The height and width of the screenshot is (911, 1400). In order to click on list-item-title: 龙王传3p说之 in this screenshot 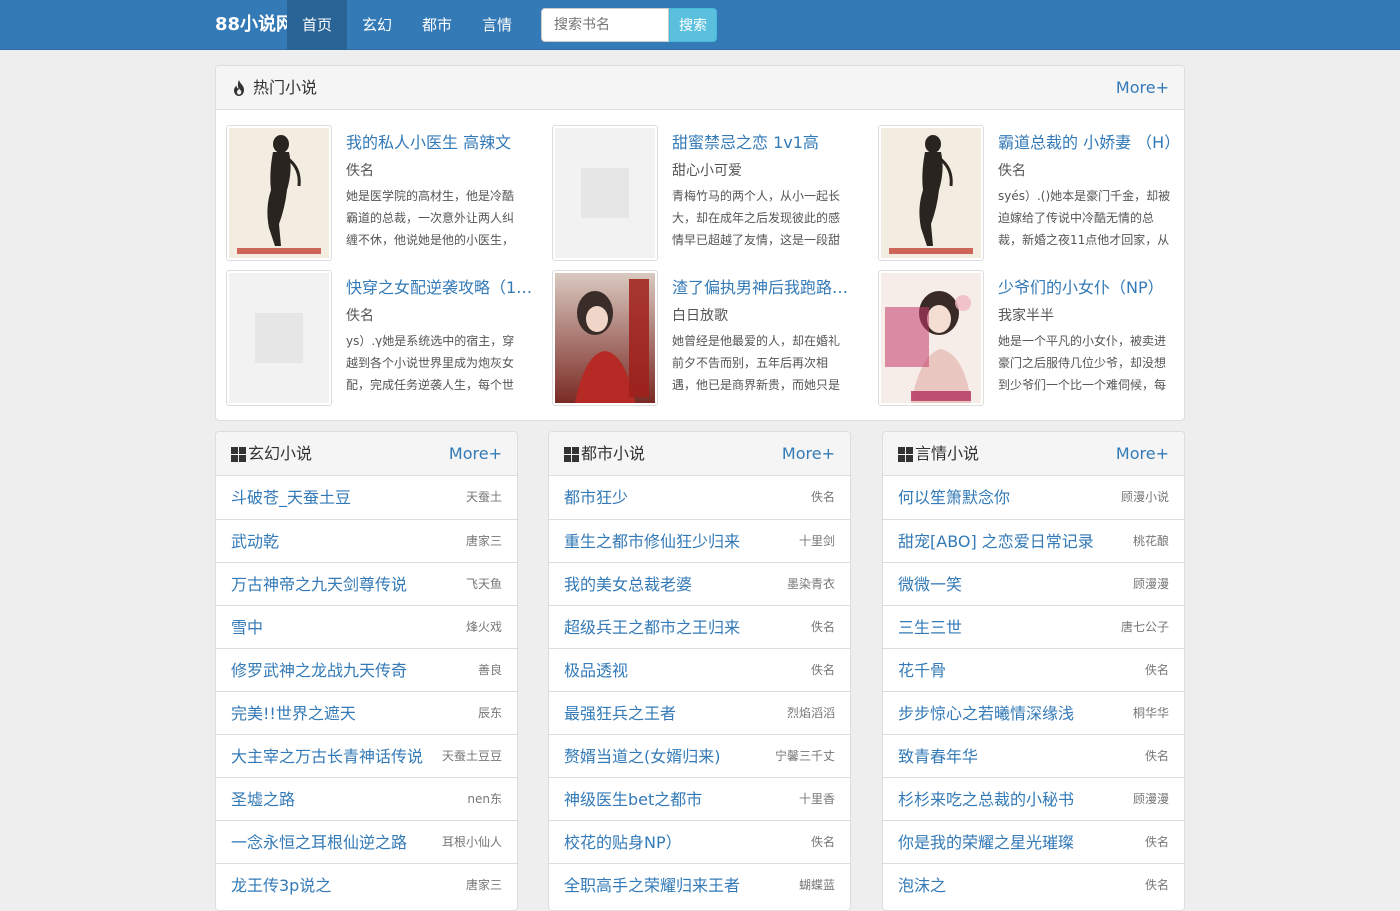, I will do `click(281, 885)`.